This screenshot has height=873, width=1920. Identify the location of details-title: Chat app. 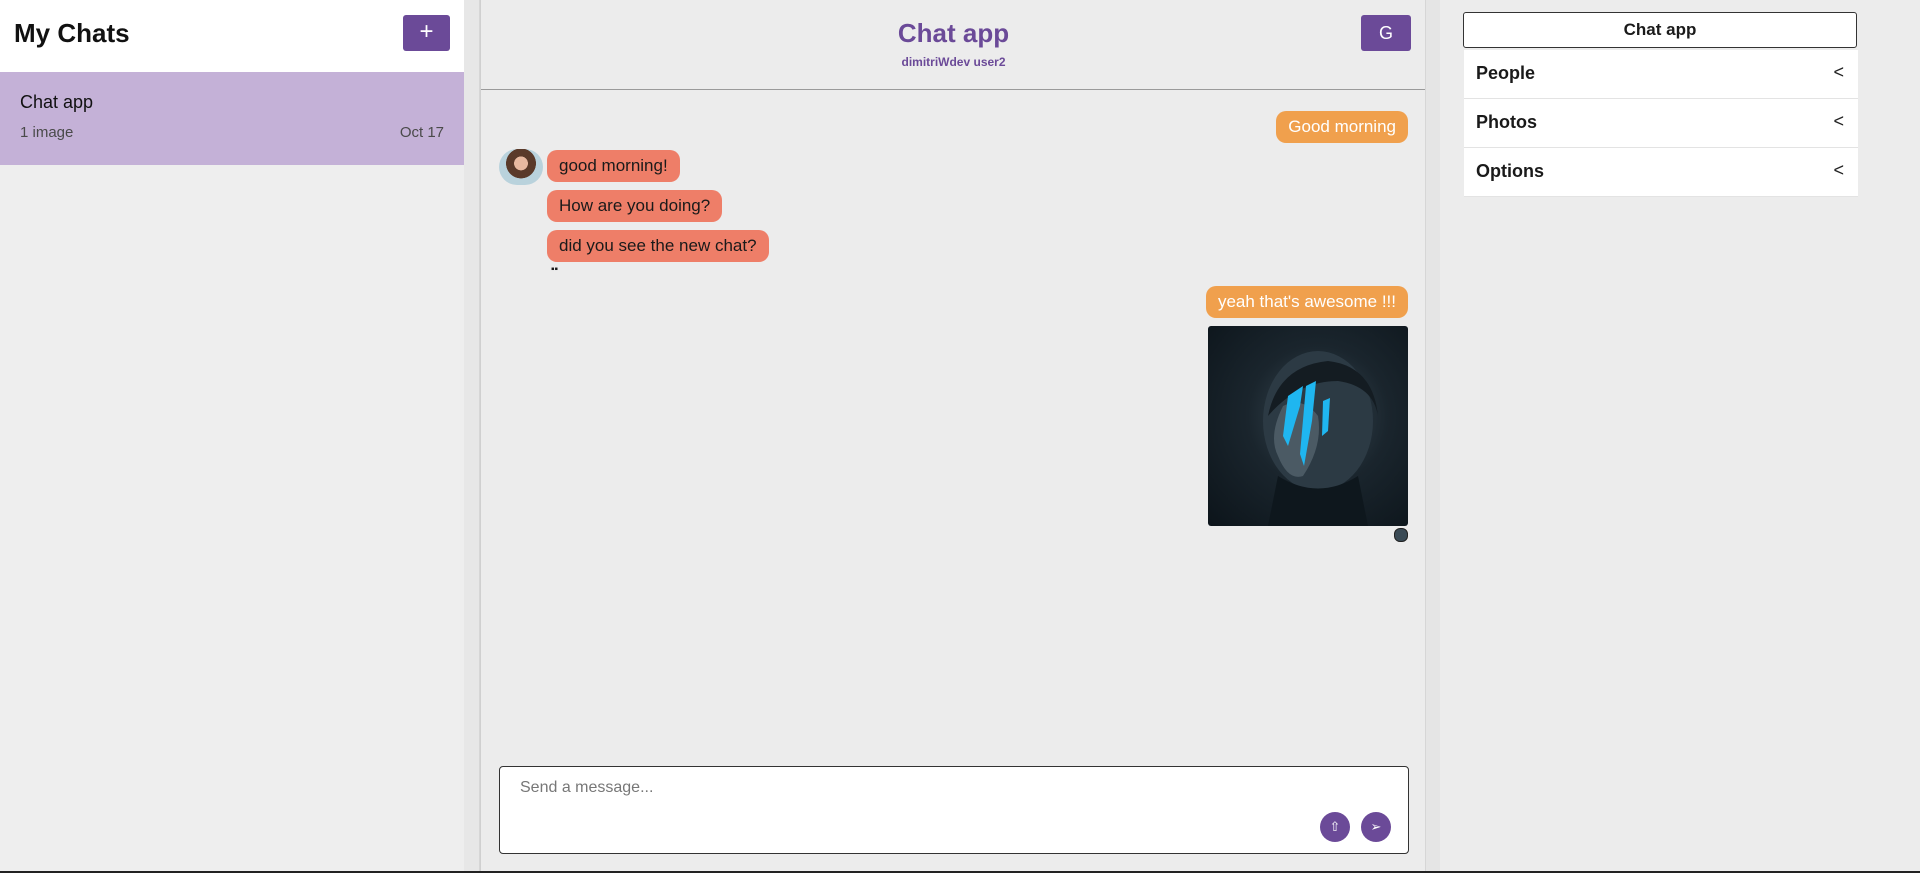
(1660, 30).